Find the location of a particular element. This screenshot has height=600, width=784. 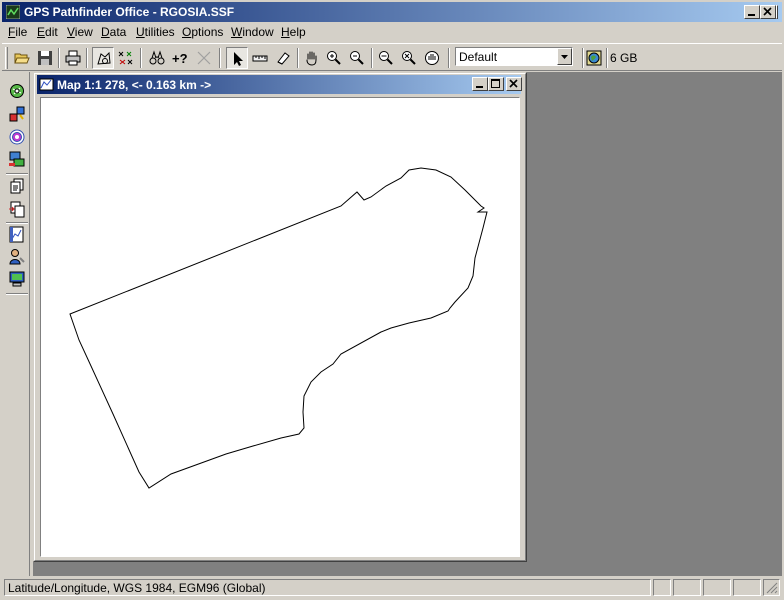

eraser-tool-button is located at coordinates (283, 58).